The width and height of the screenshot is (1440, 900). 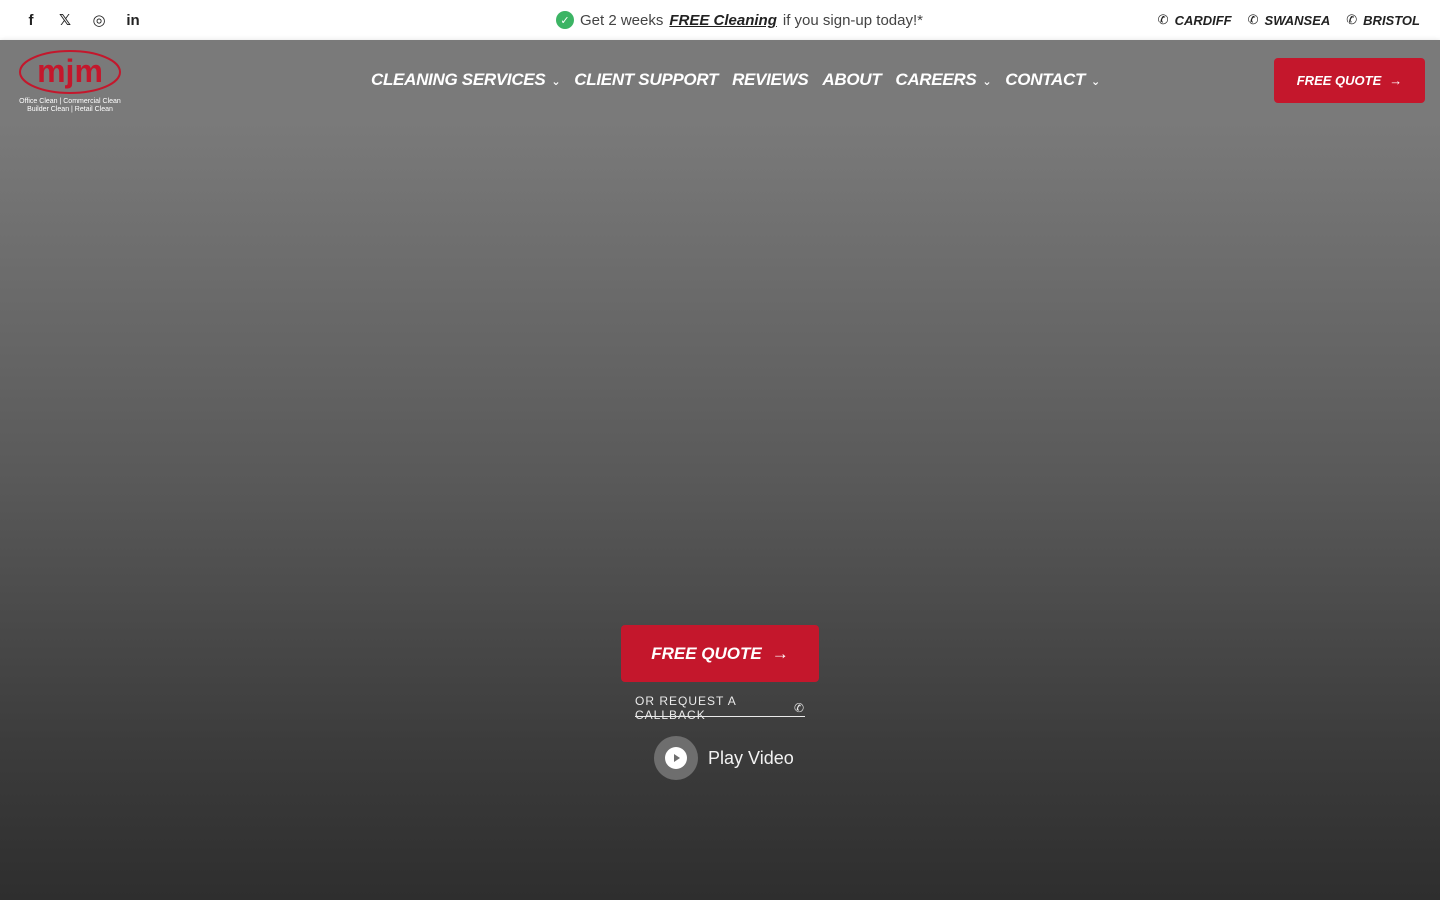 I want to click on nav-label: CONTACT, so click(x=1045, y=79).